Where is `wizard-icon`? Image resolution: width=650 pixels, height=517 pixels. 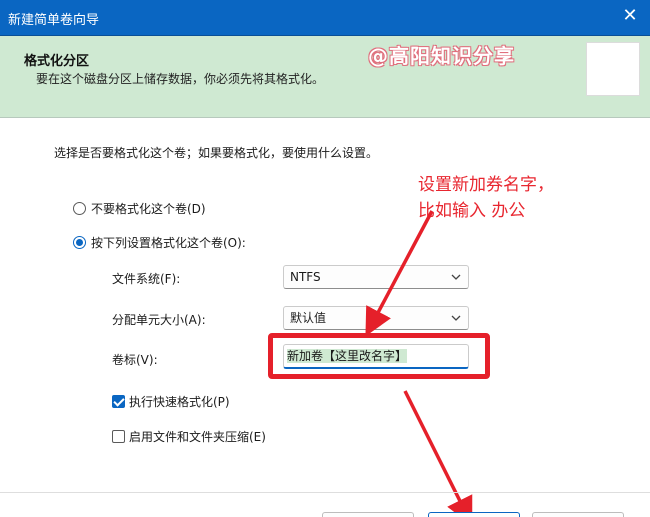 wizard-icon is located at coordinates (613, 69).